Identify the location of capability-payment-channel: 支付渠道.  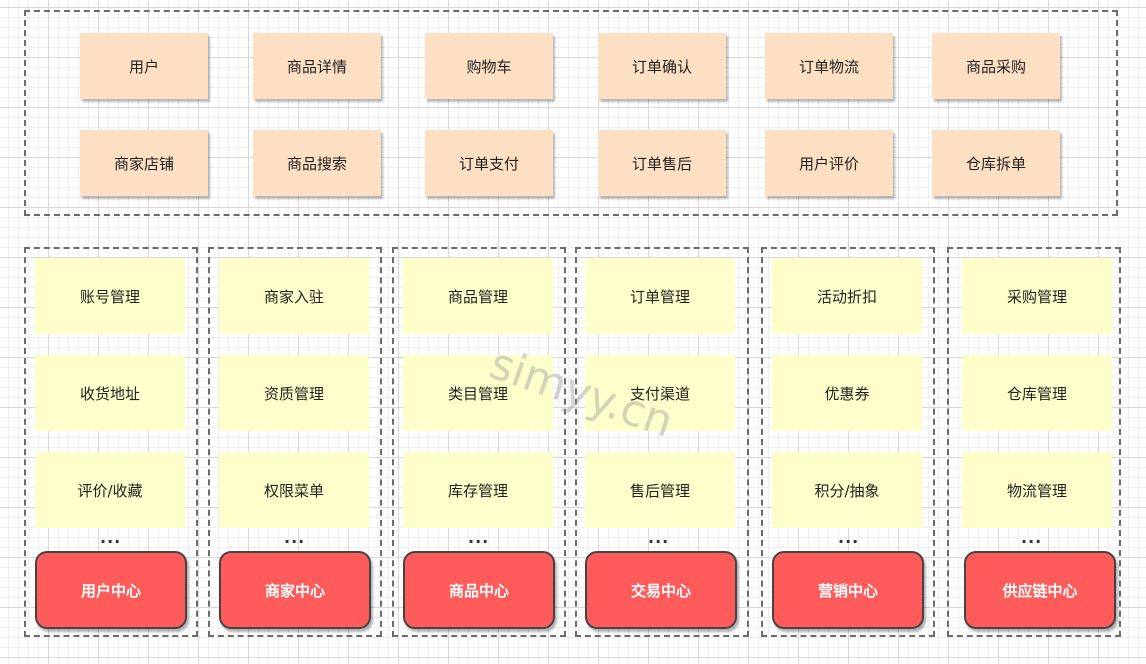
(660, 393).